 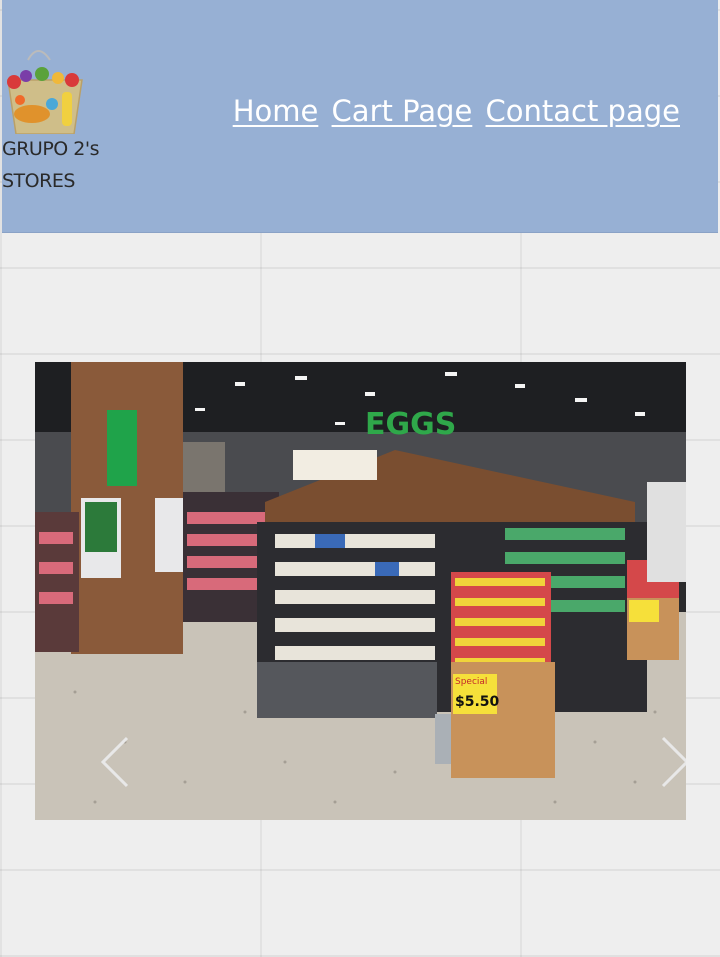 I want to click on chevron-left-icon, so click(x=114, y=762).